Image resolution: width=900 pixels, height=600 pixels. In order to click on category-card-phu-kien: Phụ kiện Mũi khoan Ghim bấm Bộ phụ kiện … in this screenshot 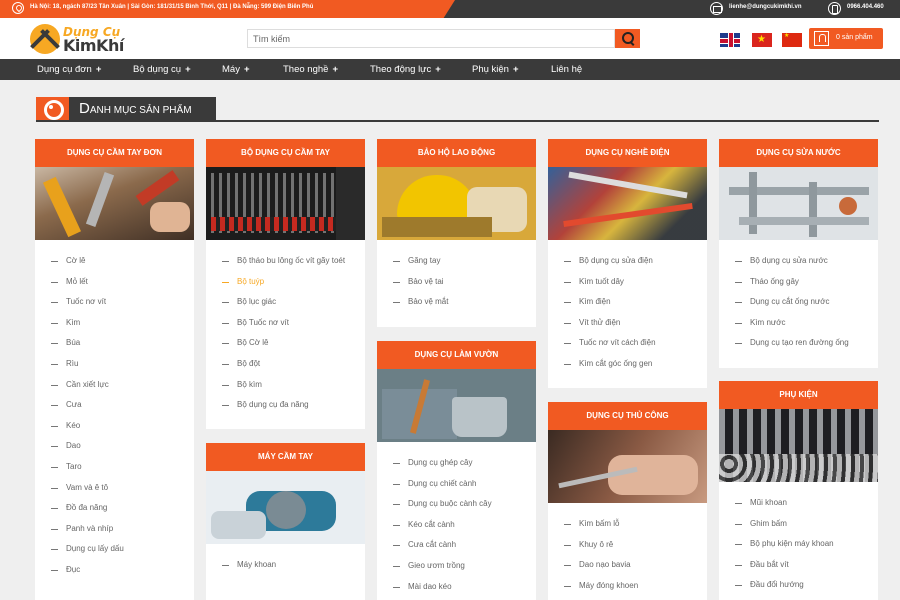, I will do `click(798, 490)`.